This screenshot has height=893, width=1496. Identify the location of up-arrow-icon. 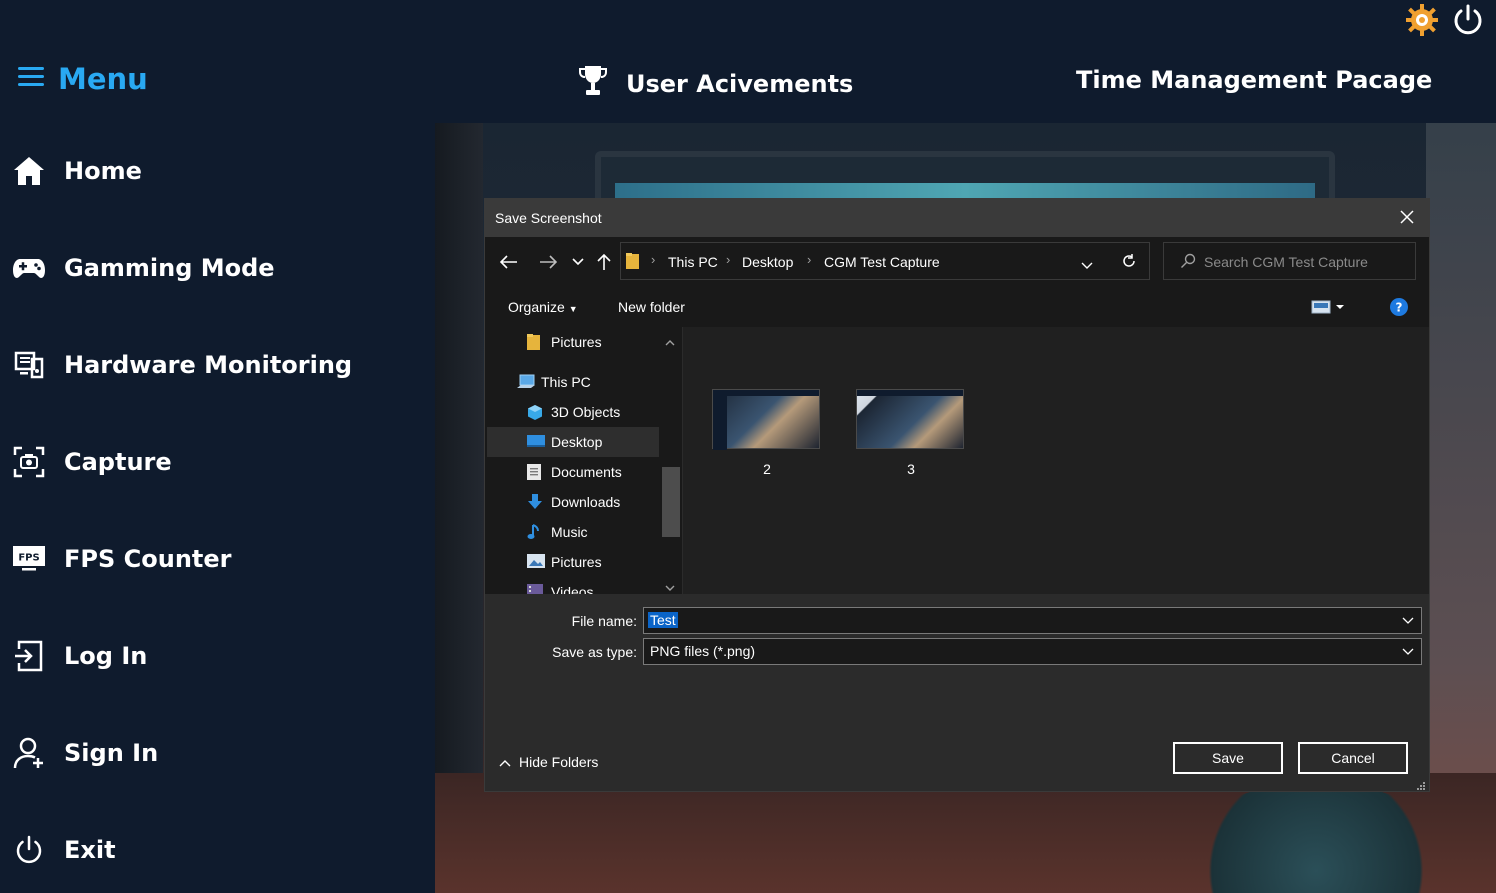
(604, 262).